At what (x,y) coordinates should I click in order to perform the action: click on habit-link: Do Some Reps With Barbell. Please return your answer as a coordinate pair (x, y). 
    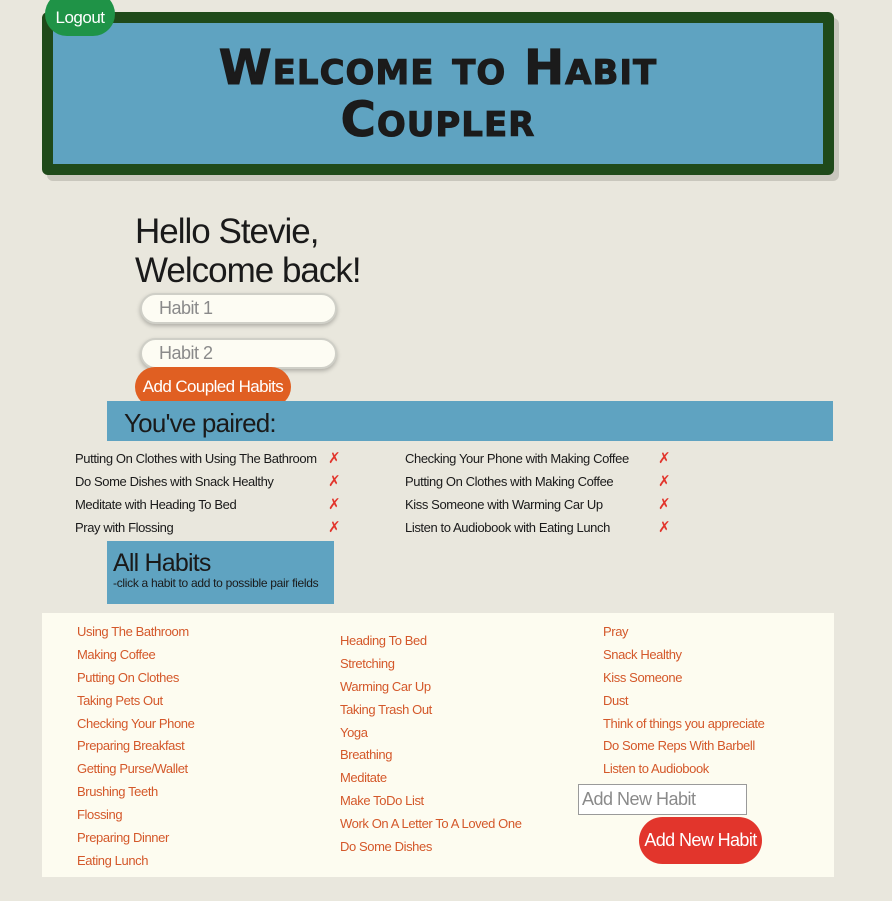
    Looking at the image, I should click on (683, 745).